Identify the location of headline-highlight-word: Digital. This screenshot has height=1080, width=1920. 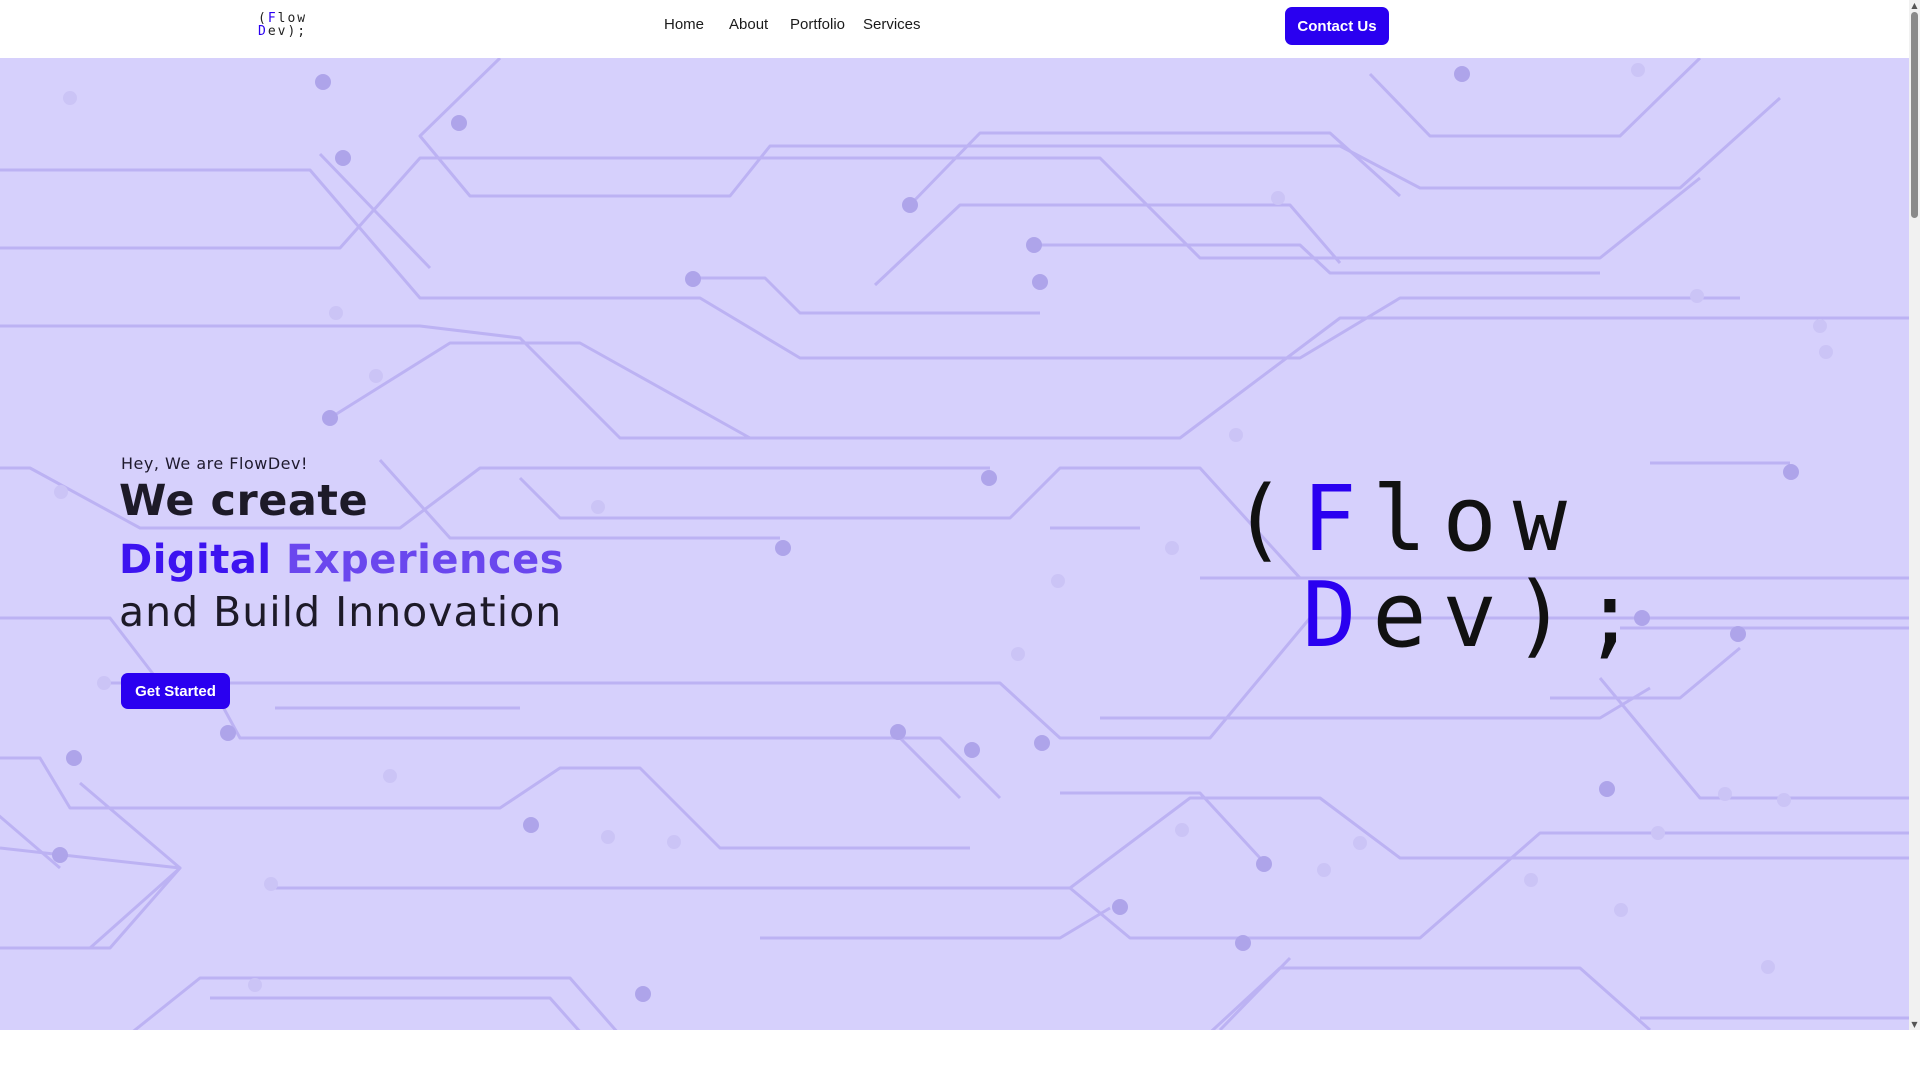
(195, 560).